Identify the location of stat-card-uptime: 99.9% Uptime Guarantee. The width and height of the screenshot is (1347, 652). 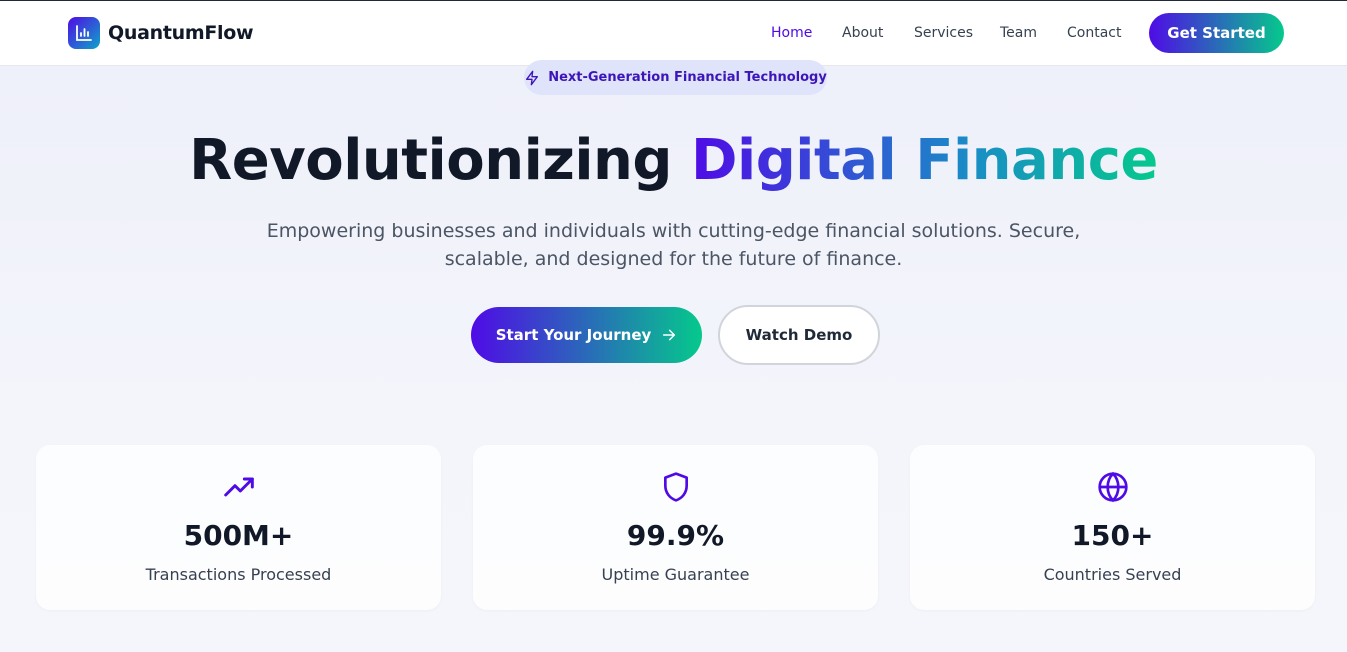
(675, 527).